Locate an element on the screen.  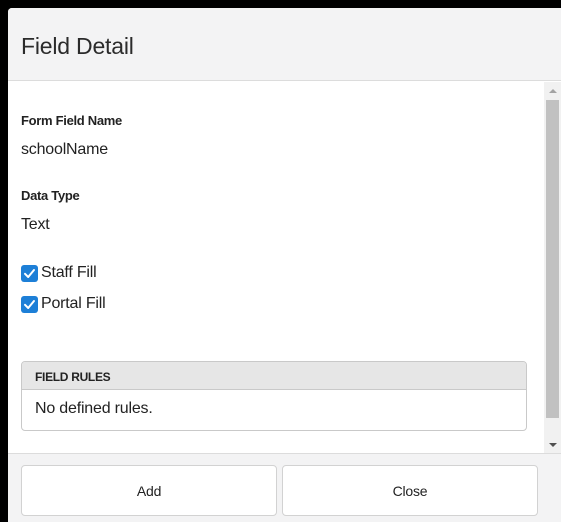
scroll-up-button is located at coordinates (552, 90).